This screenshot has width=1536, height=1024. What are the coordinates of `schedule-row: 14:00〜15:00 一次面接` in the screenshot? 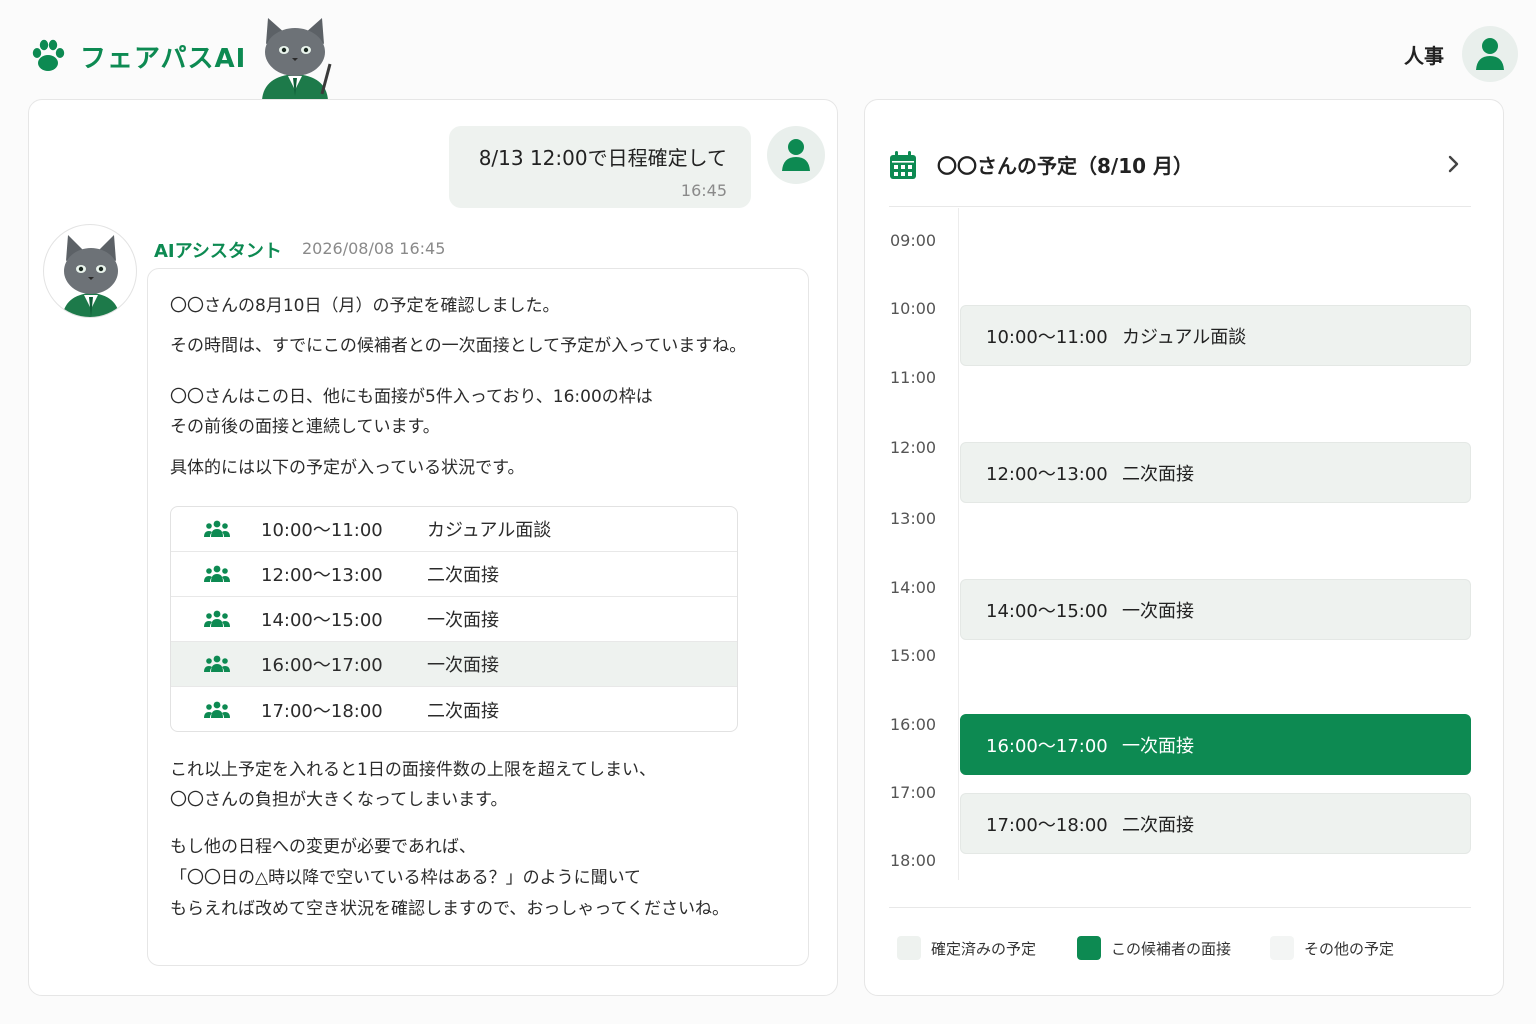 It's located at (454, 619).